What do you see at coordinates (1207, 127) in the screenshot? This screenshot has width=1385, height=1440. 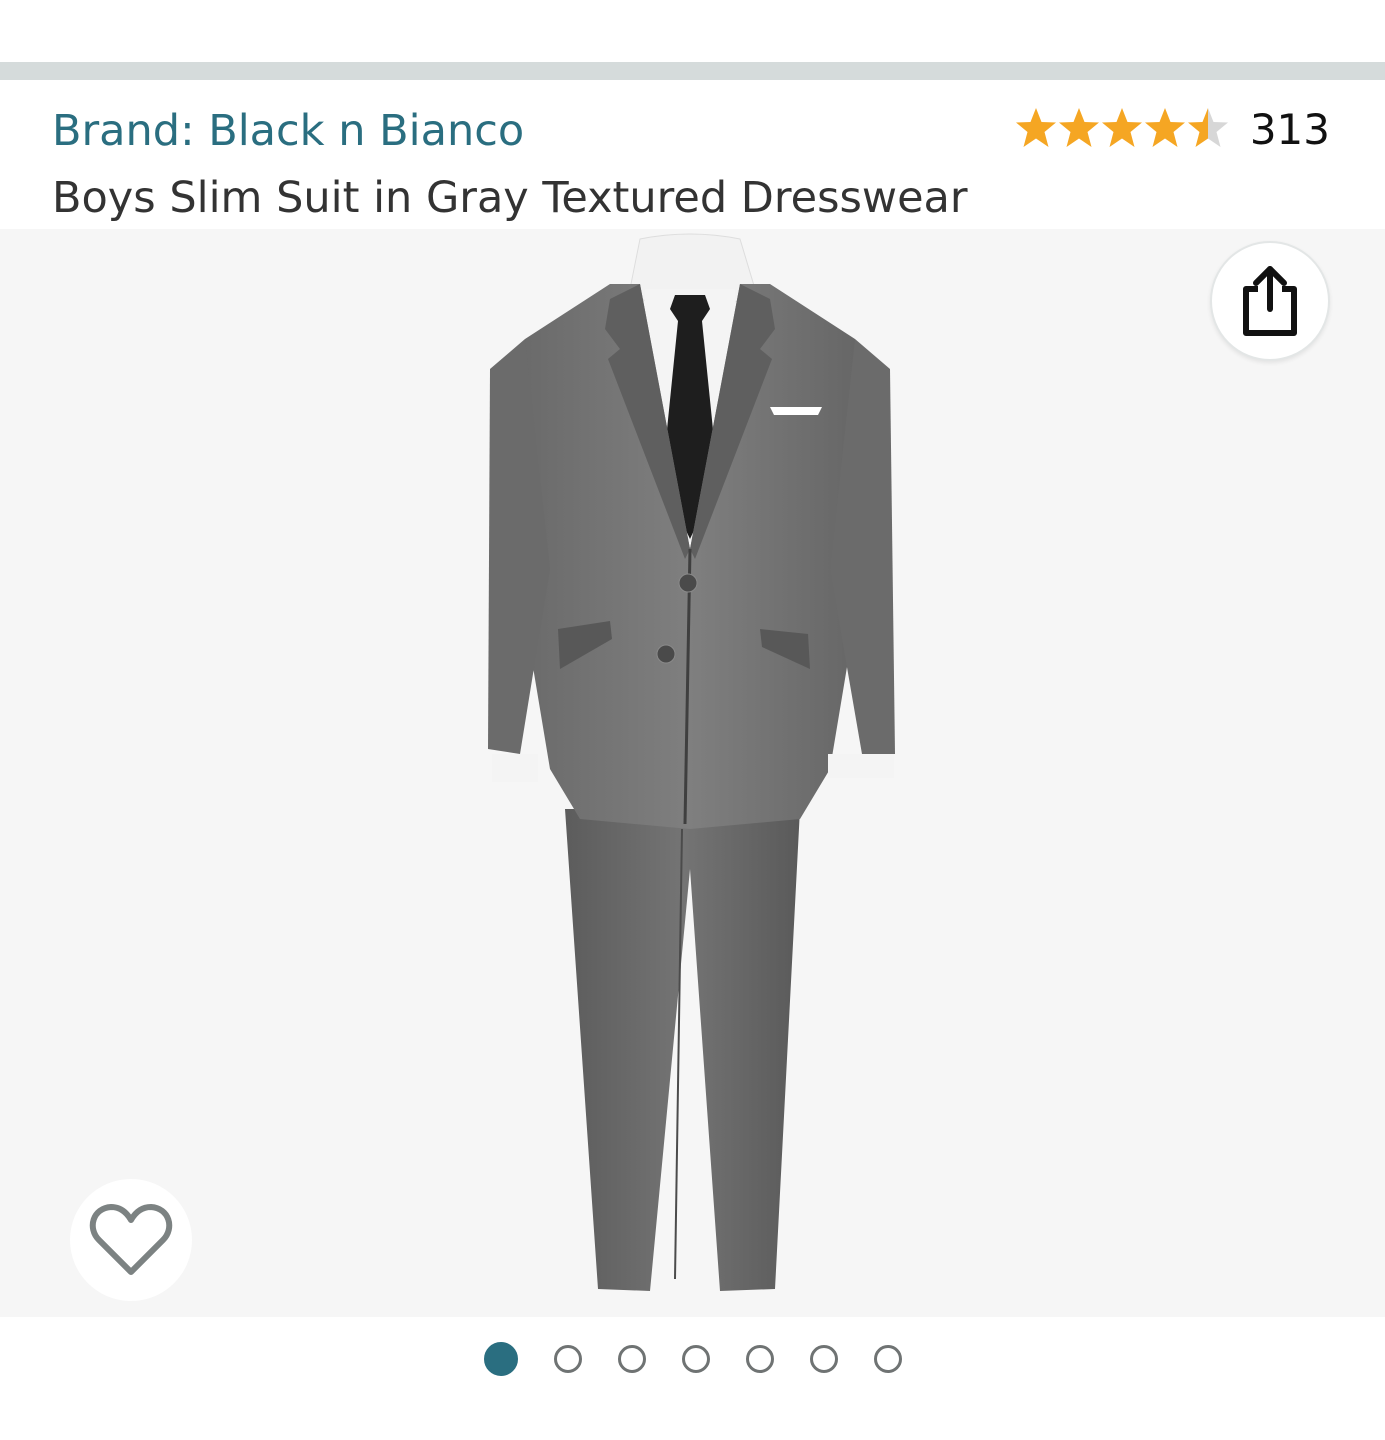 I see `star-5-half` at bounding box center [1207, 127].